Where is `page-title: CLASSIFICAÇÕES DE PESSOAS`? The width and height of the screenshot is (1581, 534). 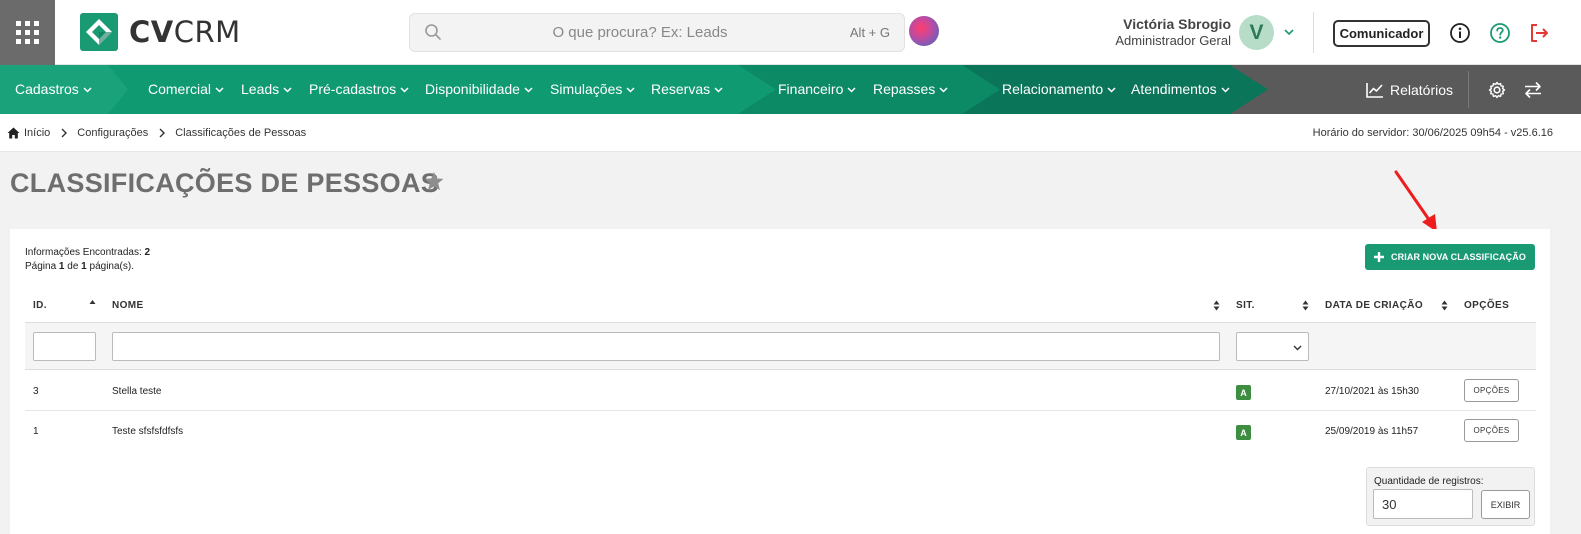 page-title: CLASSIFICAÇÕES DE PESSOAS is located at coordinates (225, 183).